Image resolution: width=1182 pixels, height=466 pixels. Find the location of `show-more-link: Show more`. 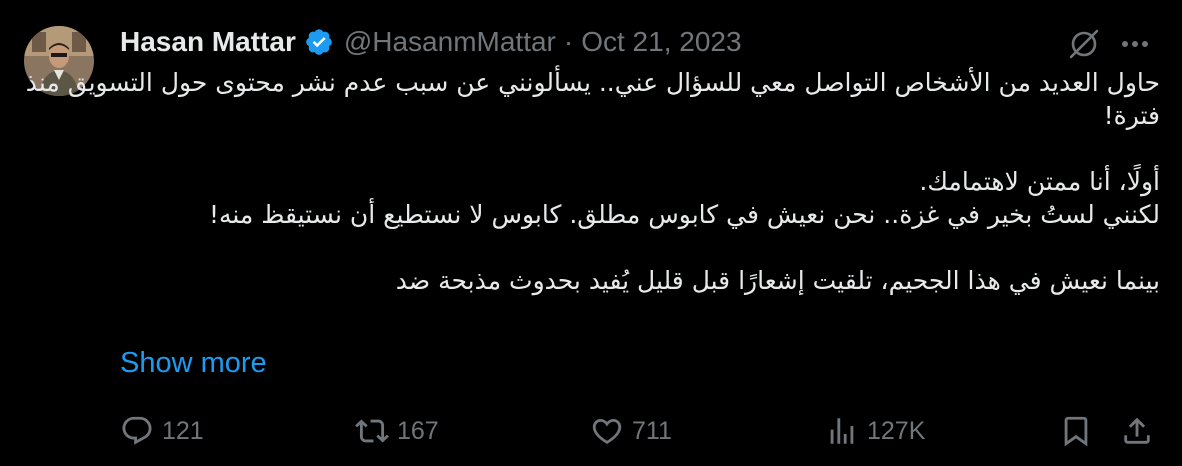

show-more-link: Show more is located at coordinates (193, 363).